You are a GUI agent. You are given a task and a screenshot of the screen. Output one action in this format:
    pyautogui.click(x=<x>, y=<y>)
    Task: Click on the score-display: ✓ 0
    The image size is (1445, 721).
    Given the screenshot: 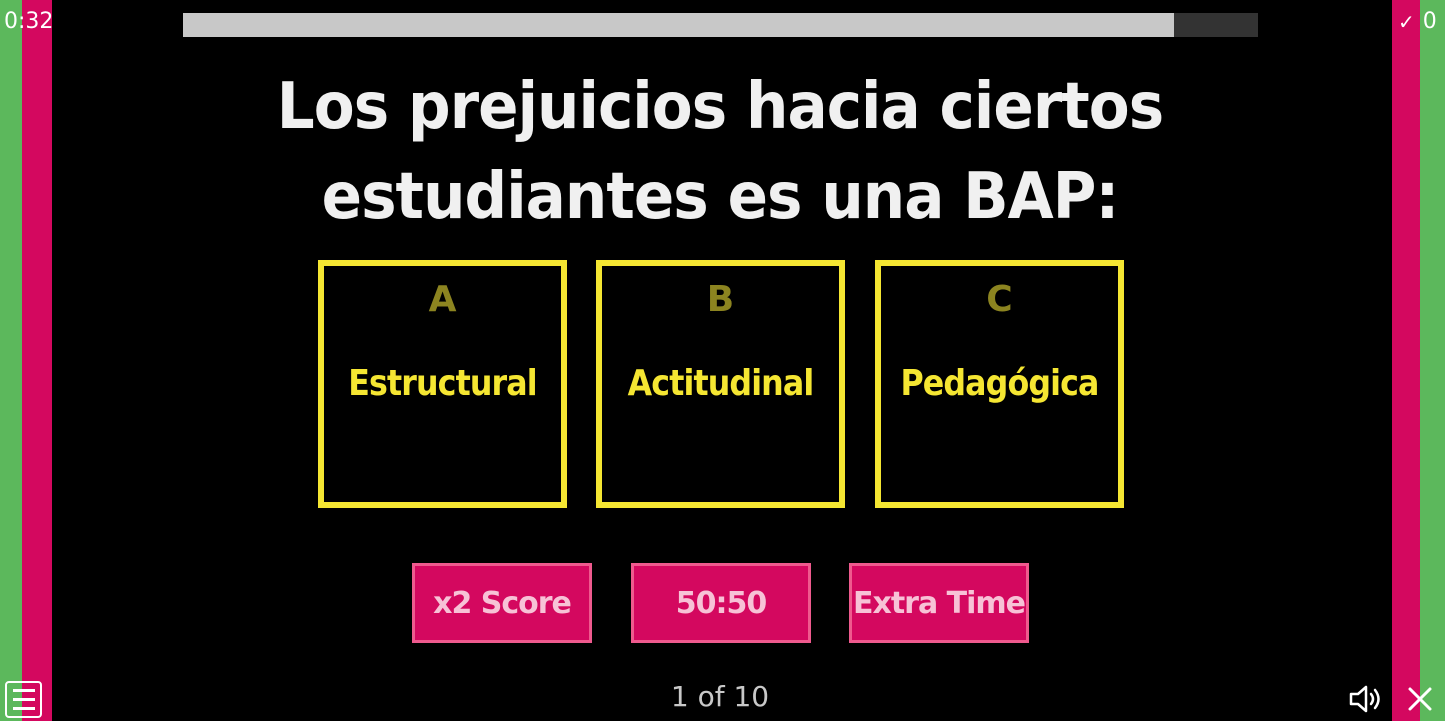 What is the action you would take?
    pyautogui.click(x=1417, y=21)
    